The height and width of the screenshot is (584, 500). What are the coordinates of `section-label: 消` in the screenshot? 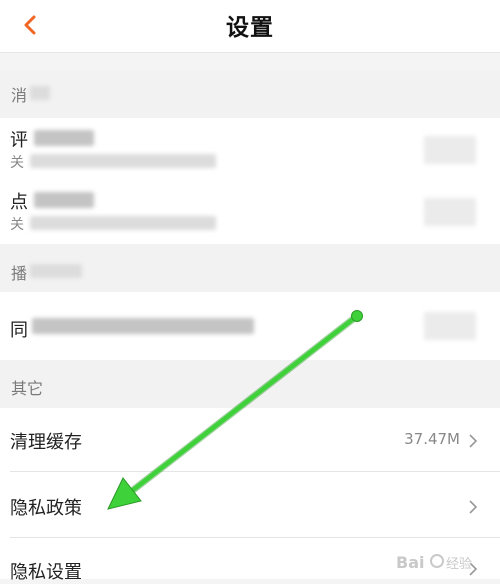 It's located at (19, 95).